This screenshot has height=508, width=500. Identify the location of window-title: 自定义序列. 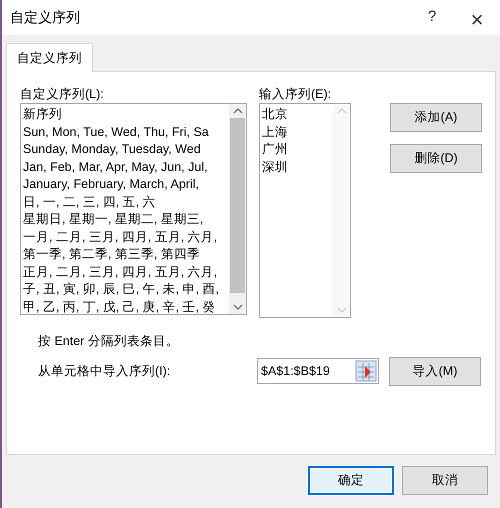
(45, 17).